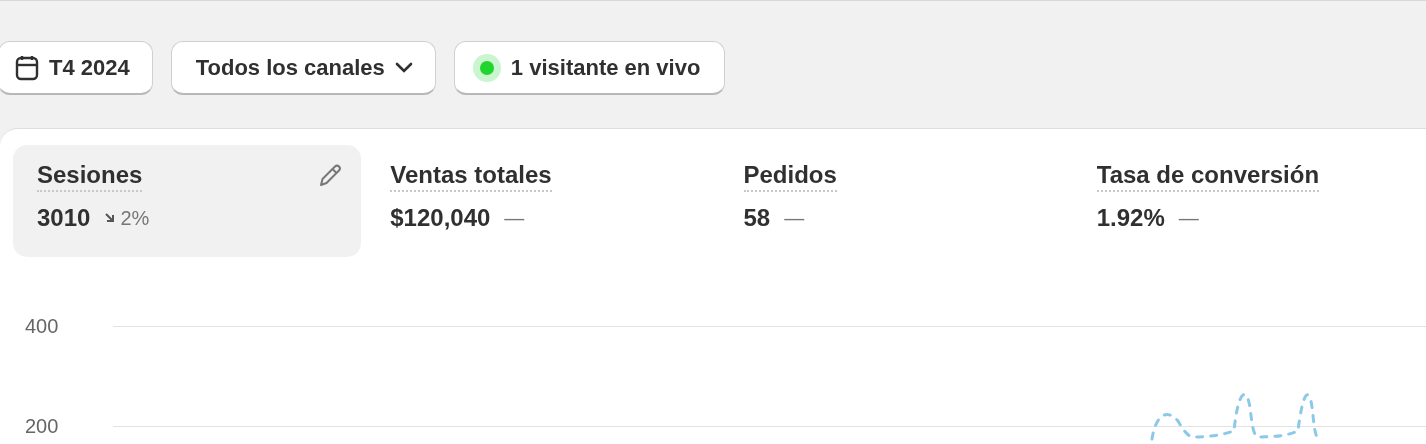  I want to click on metric-title: Pedidos, so click(790, 176).